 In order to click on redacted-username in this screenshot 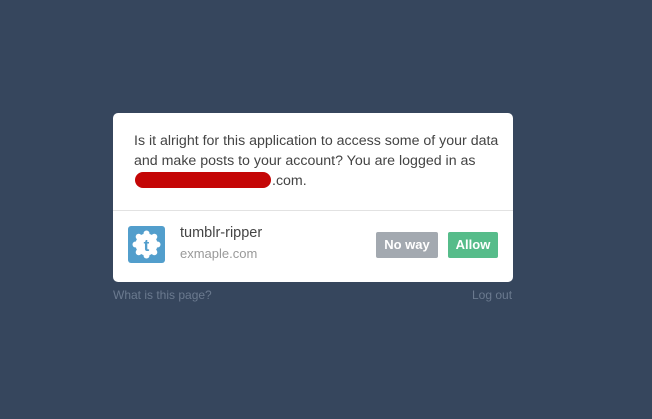, I will do `click(203, 180)`.